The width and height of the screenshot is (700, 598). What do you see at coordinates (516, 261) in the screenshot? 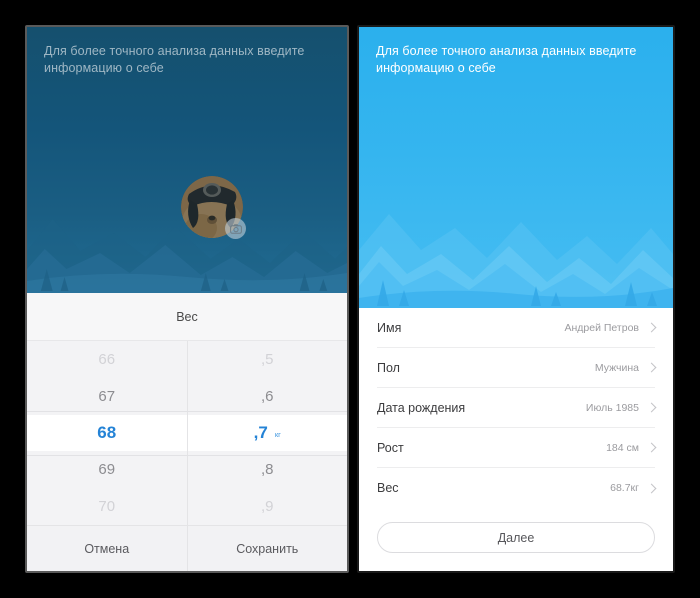
I see `mountain-landscape-right` at bounding box center [516, 261].